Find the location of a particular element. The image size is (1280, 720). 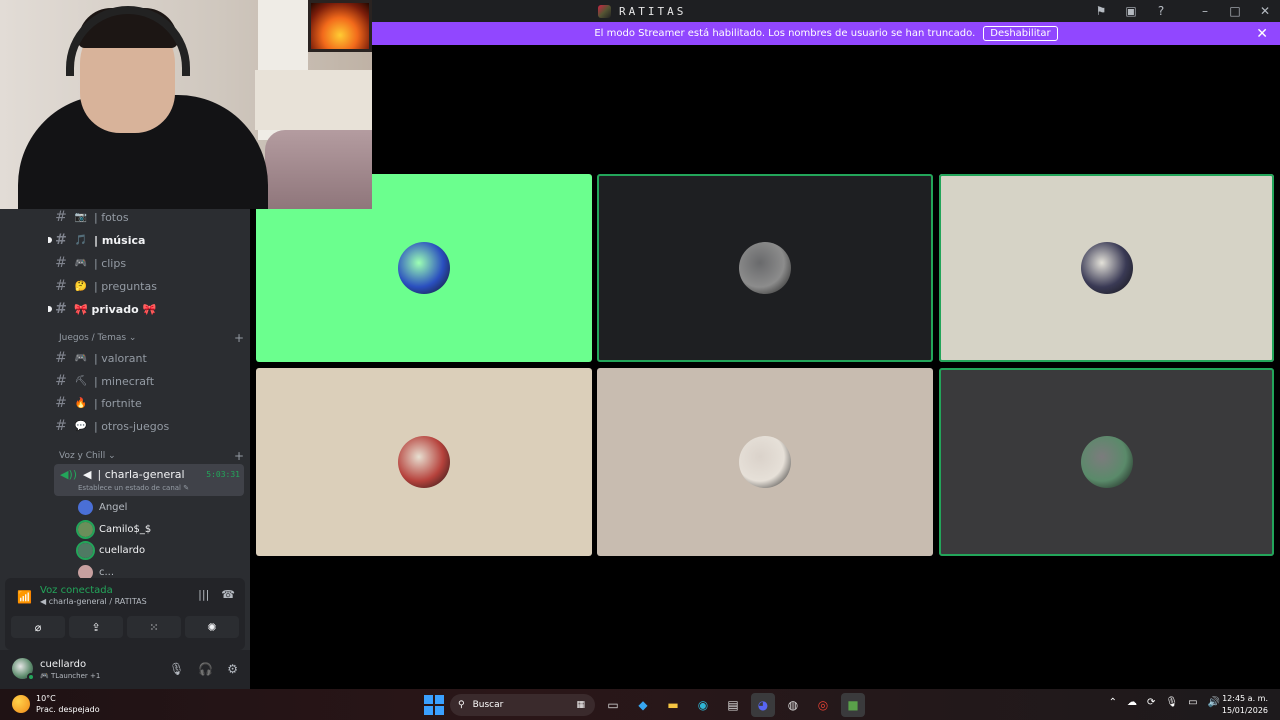

activities-button: ⁙ is located at coordinates (154, 627).